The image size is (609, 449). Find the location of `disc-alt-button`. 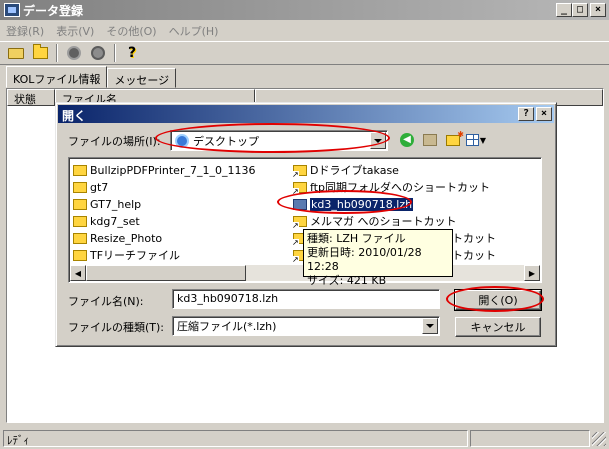

disc-alt-button is located at coordinates (98, 53).